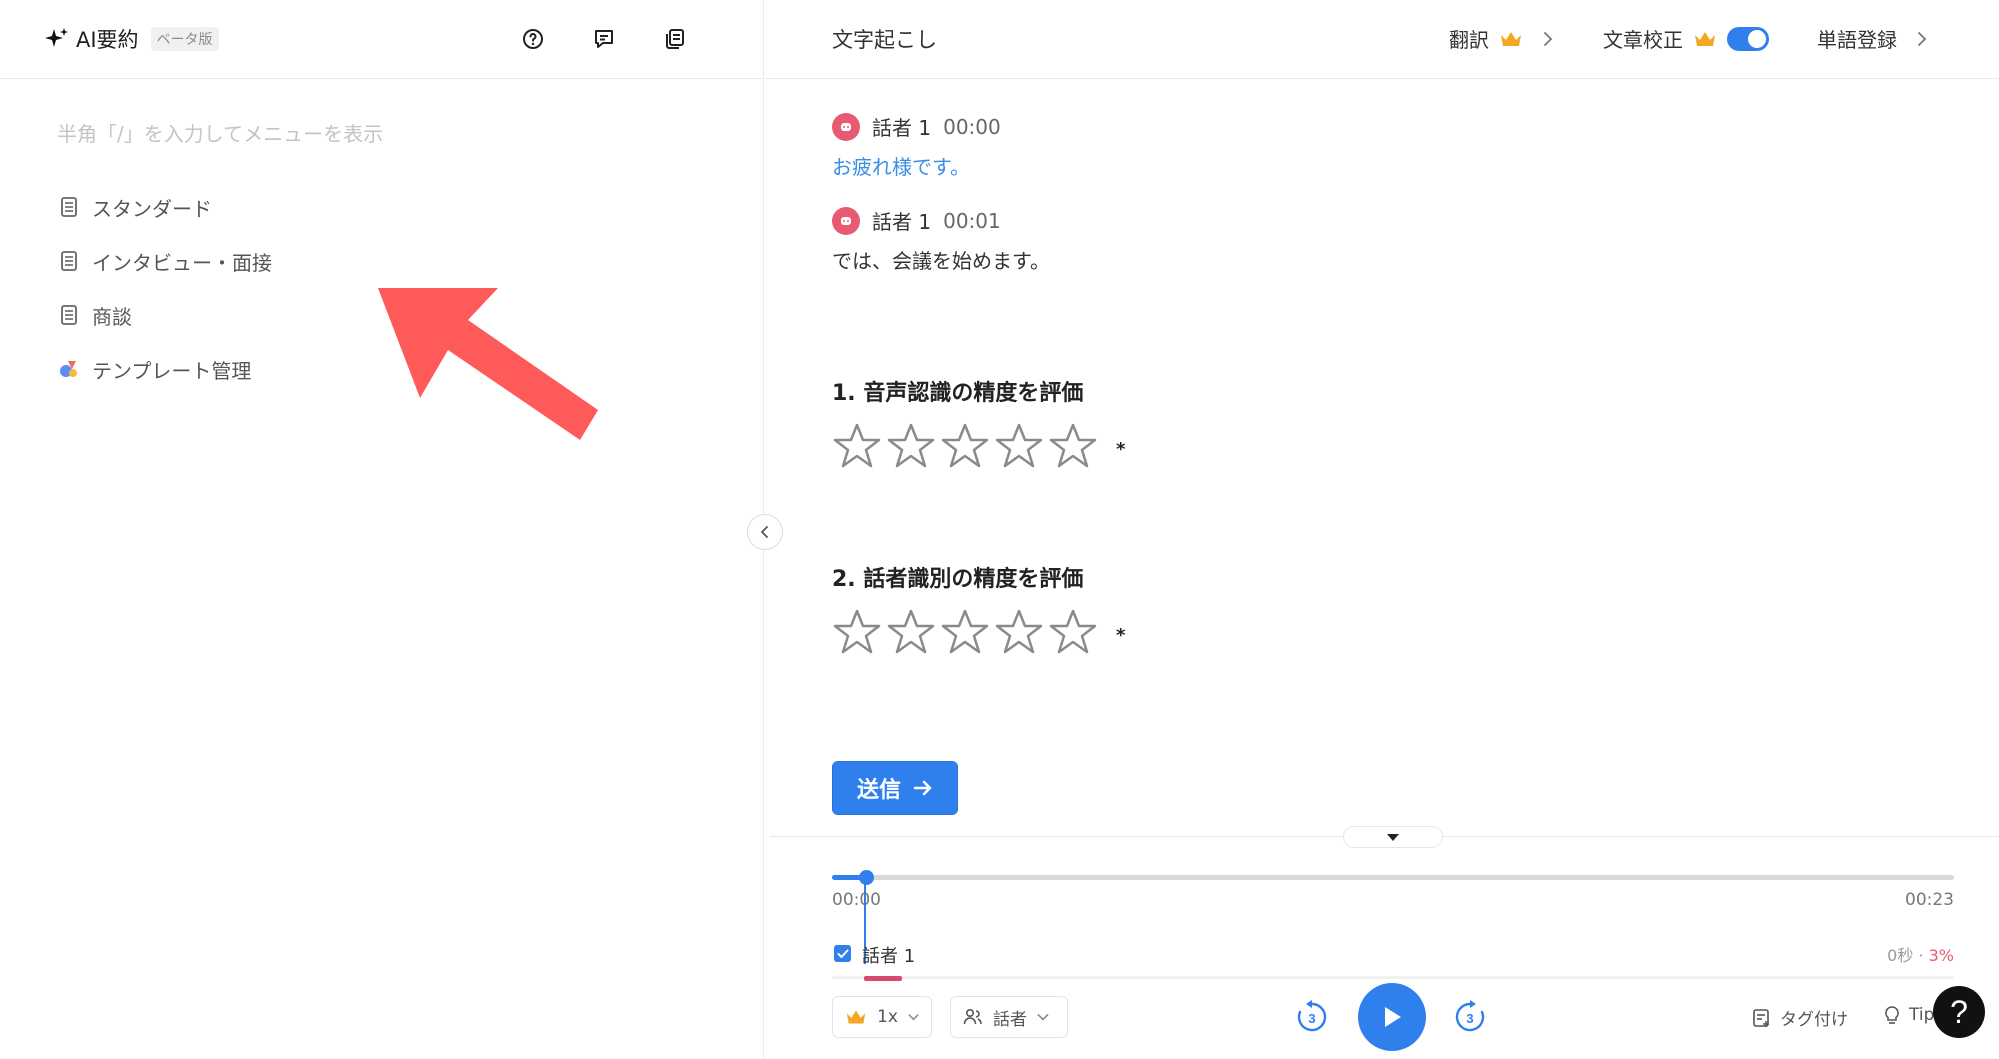  What do you see at coordinates (533, 39) in the screenshot?
I see `help-circle-icon` at bounding box center [533, 39].